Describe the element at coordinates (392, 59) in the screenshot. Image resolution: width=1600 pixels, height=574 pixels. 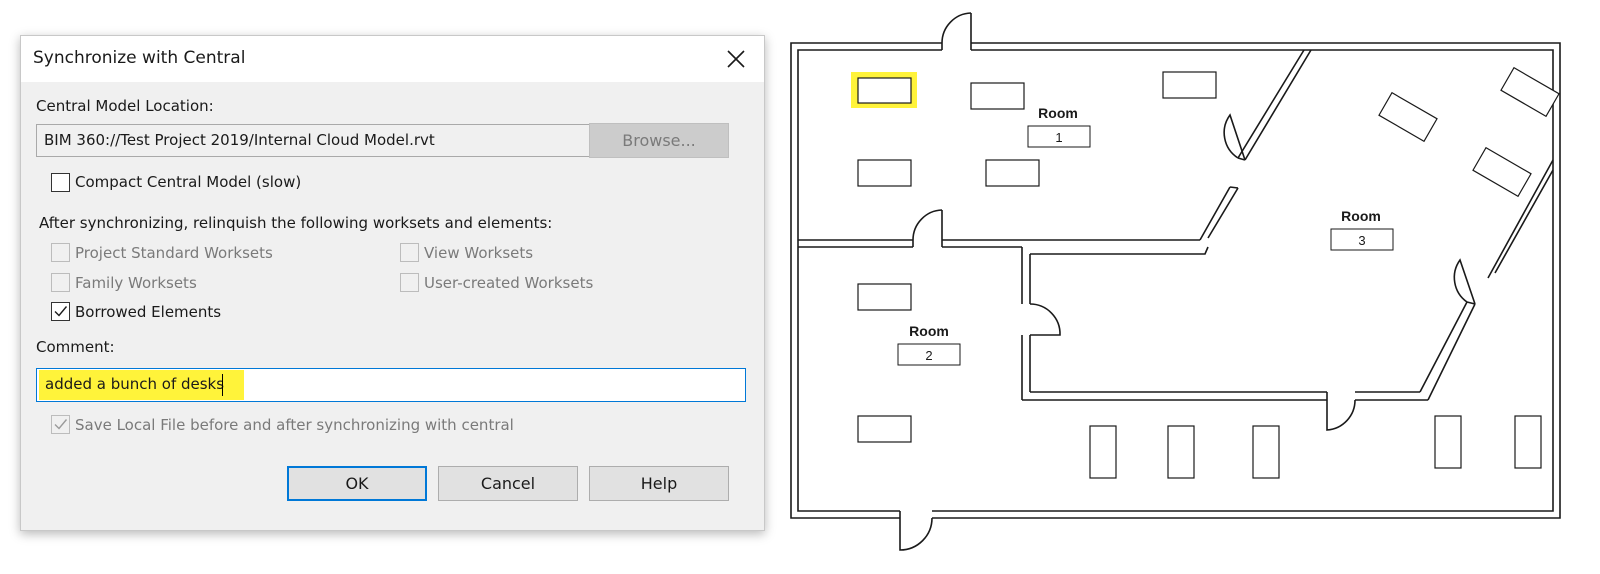
I see `dialog-titlebar: Synchronize with Central` at that location.